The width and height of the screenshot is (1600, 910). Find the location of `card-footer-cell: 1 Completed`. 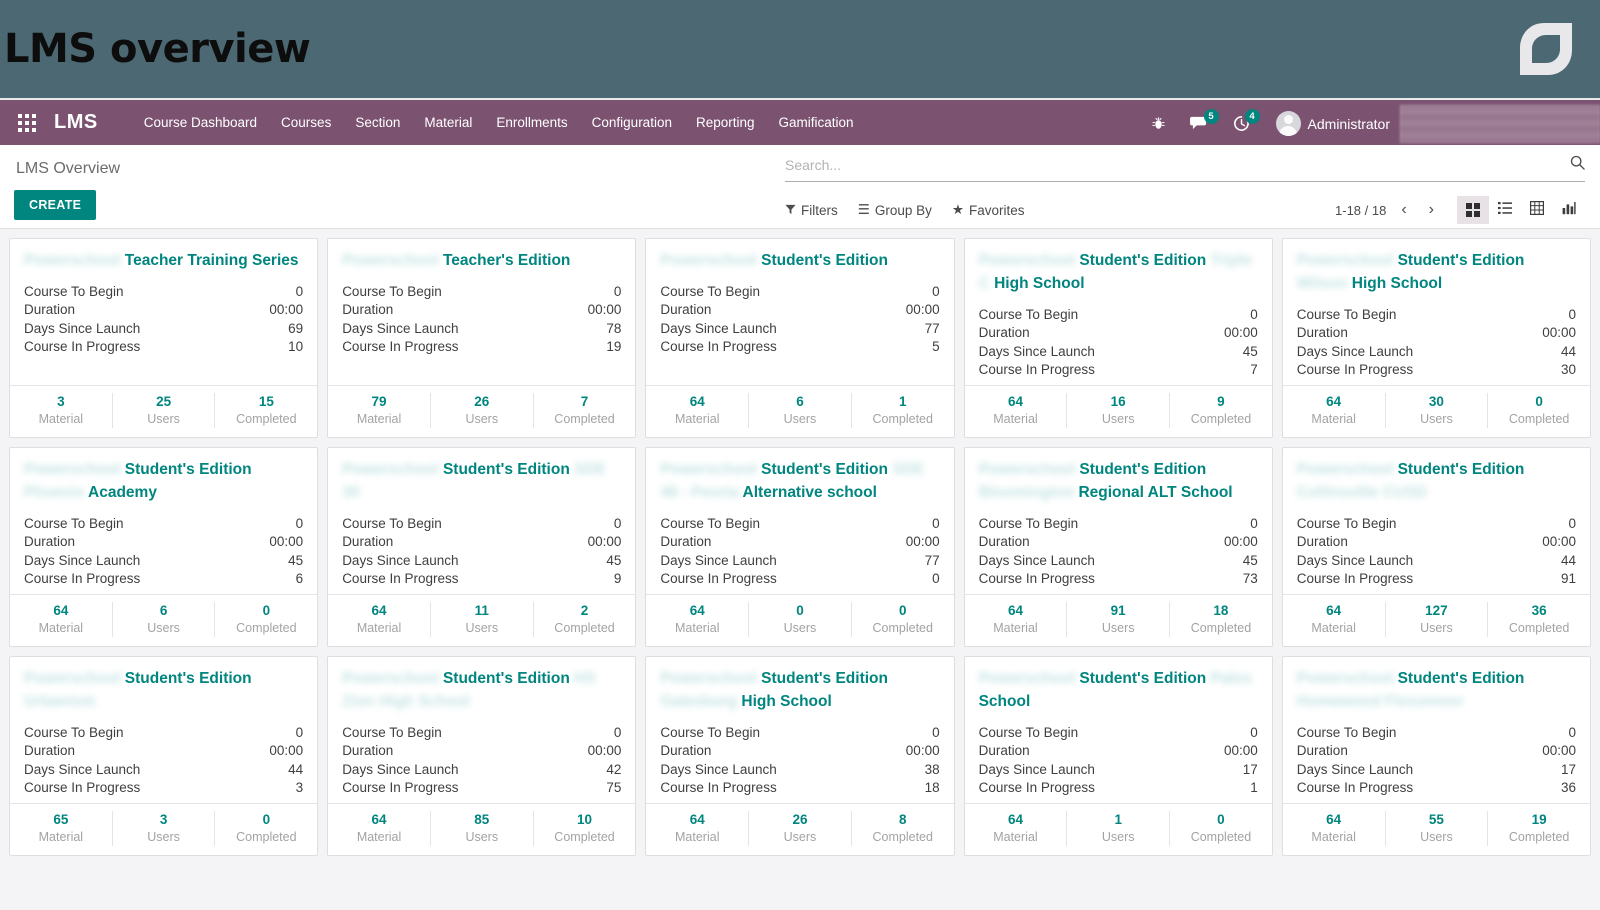

card-footer-cell: 1 Completed is located at coordinates (903, 410).